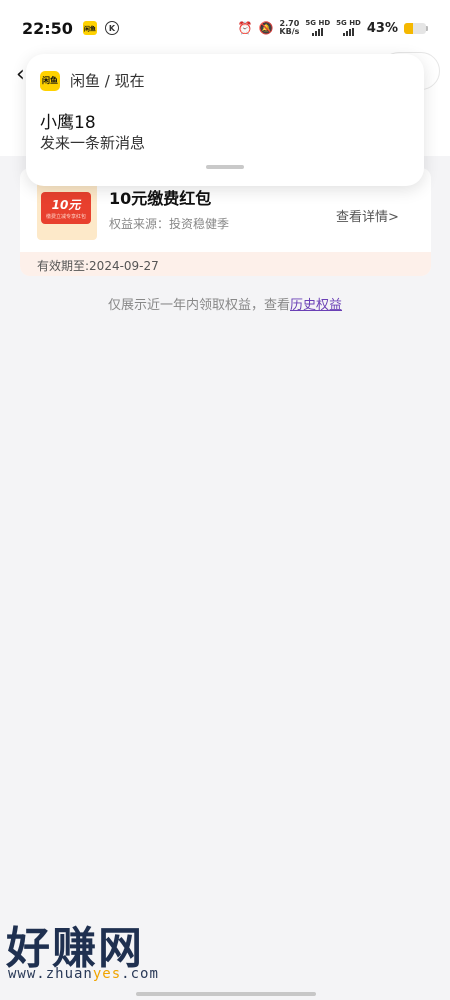 The image size is (450, 1000). I want to click on mute-bell-icon: 🔕, so click(266, 28).